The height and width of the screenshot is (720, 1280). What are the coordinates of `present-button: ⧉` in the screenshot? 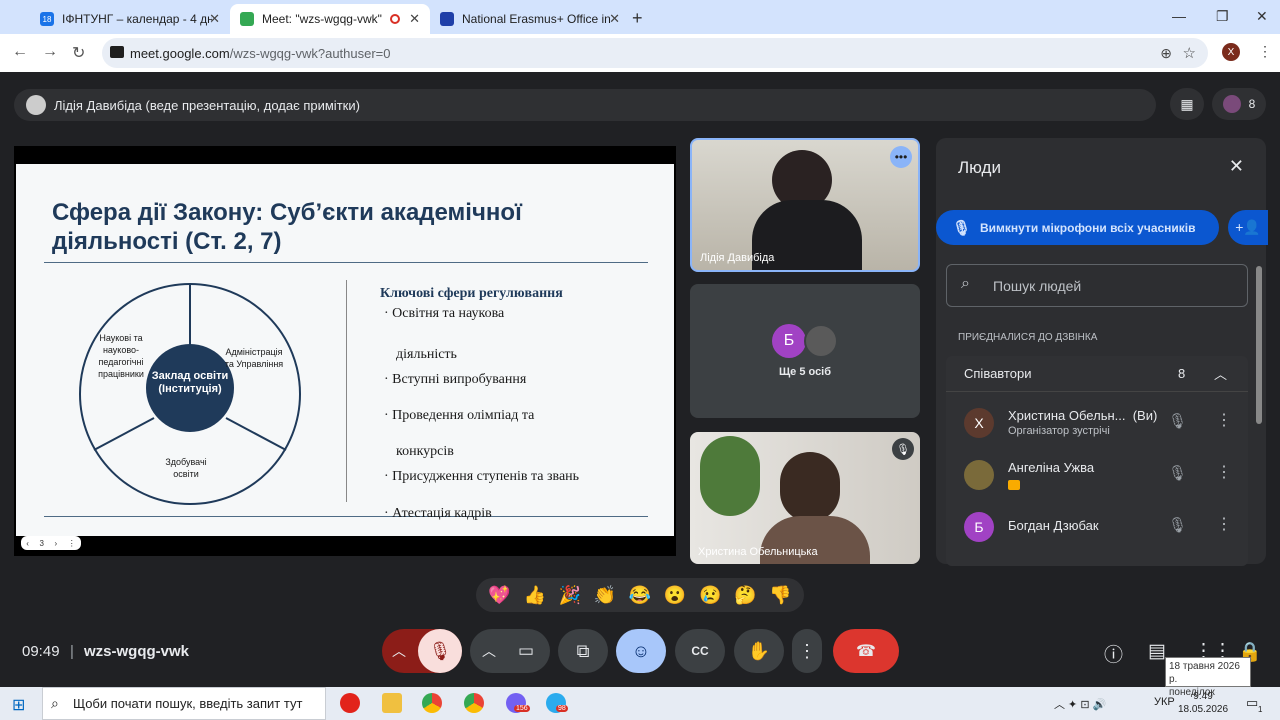 It's located at (583, 651).